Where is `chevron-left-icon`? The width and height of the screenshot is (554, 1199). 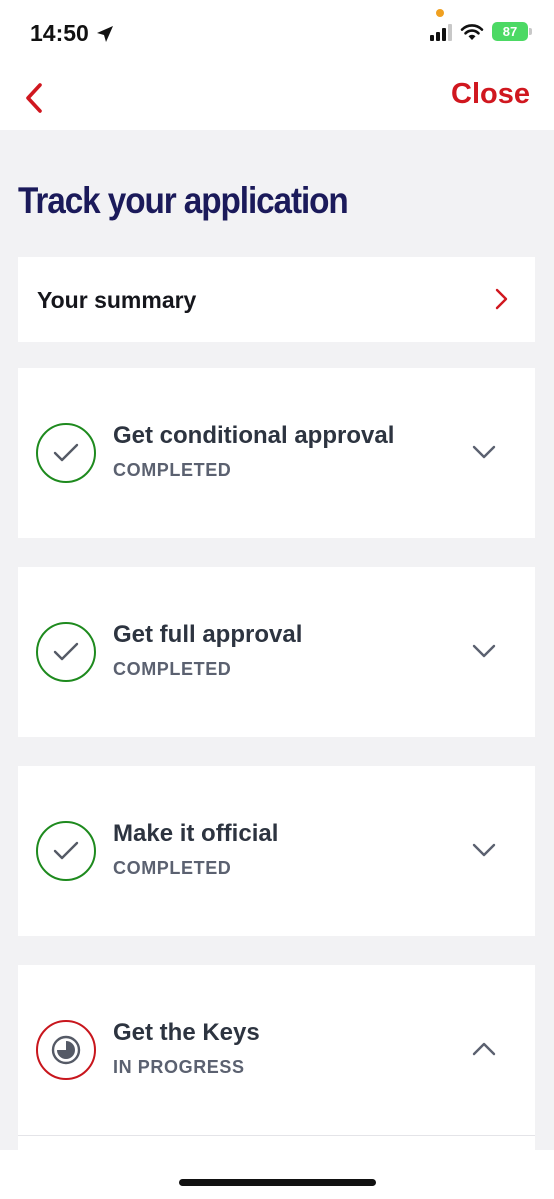
chevron-left-icon is located at coordinates (34, 98).